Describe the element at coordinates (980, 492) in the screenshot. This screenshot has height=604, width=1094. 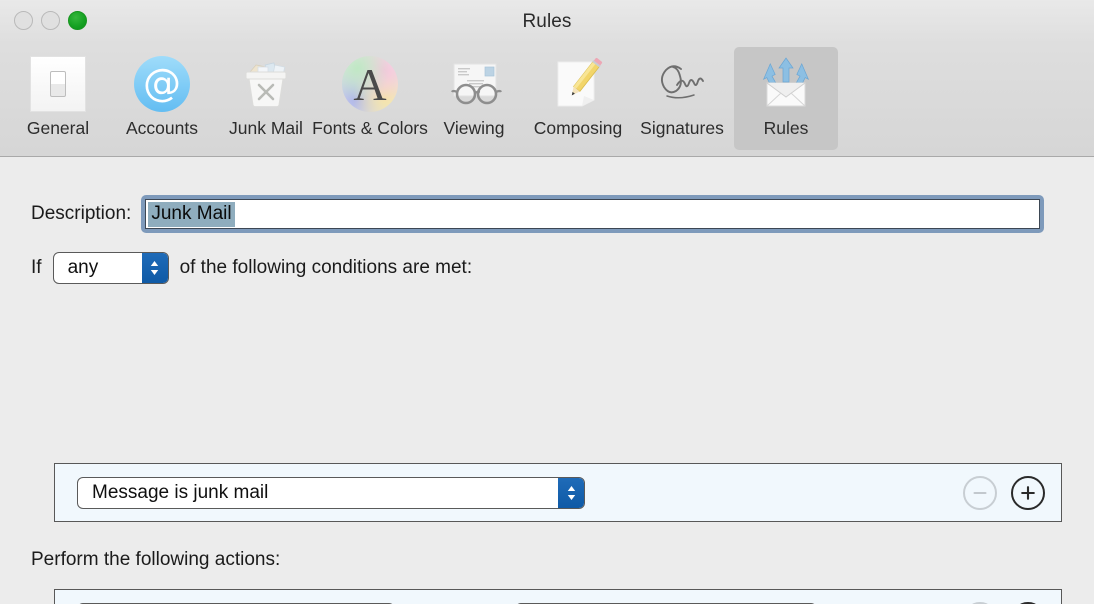
I see `remove-condition-button` at that location.